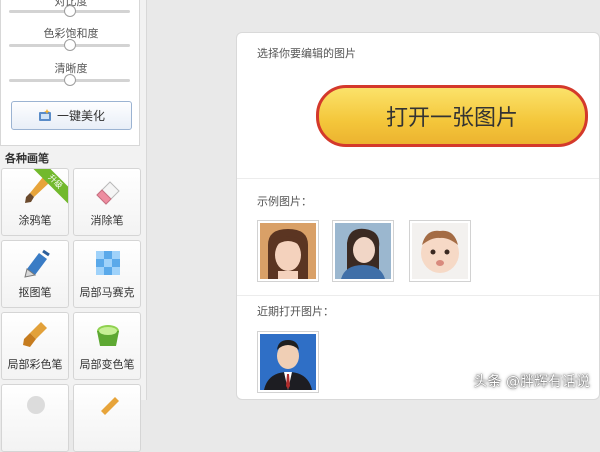 The width and height of the screenshot is (600, 452). Describe the element at coordinates (107, 220) in the screenshot. I see `tool-label: 消除笔` at that location.